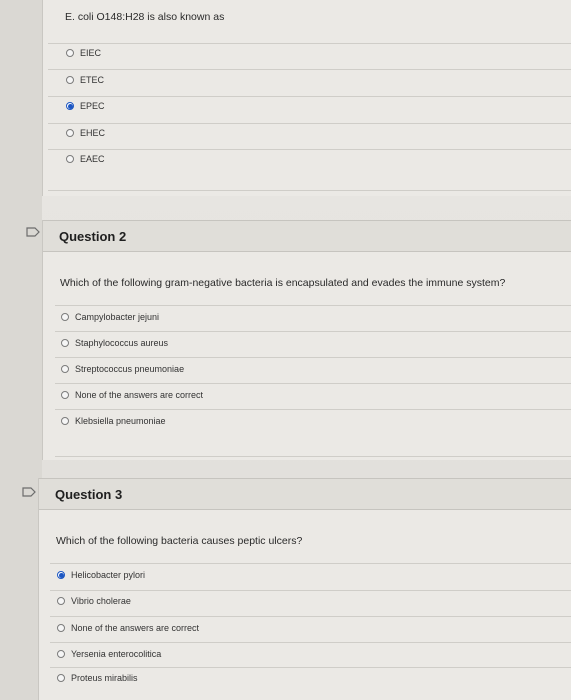 This screenshot has width=571, height=700. I want to click on q2-option: None of the answers are correct, so click(132, 395).